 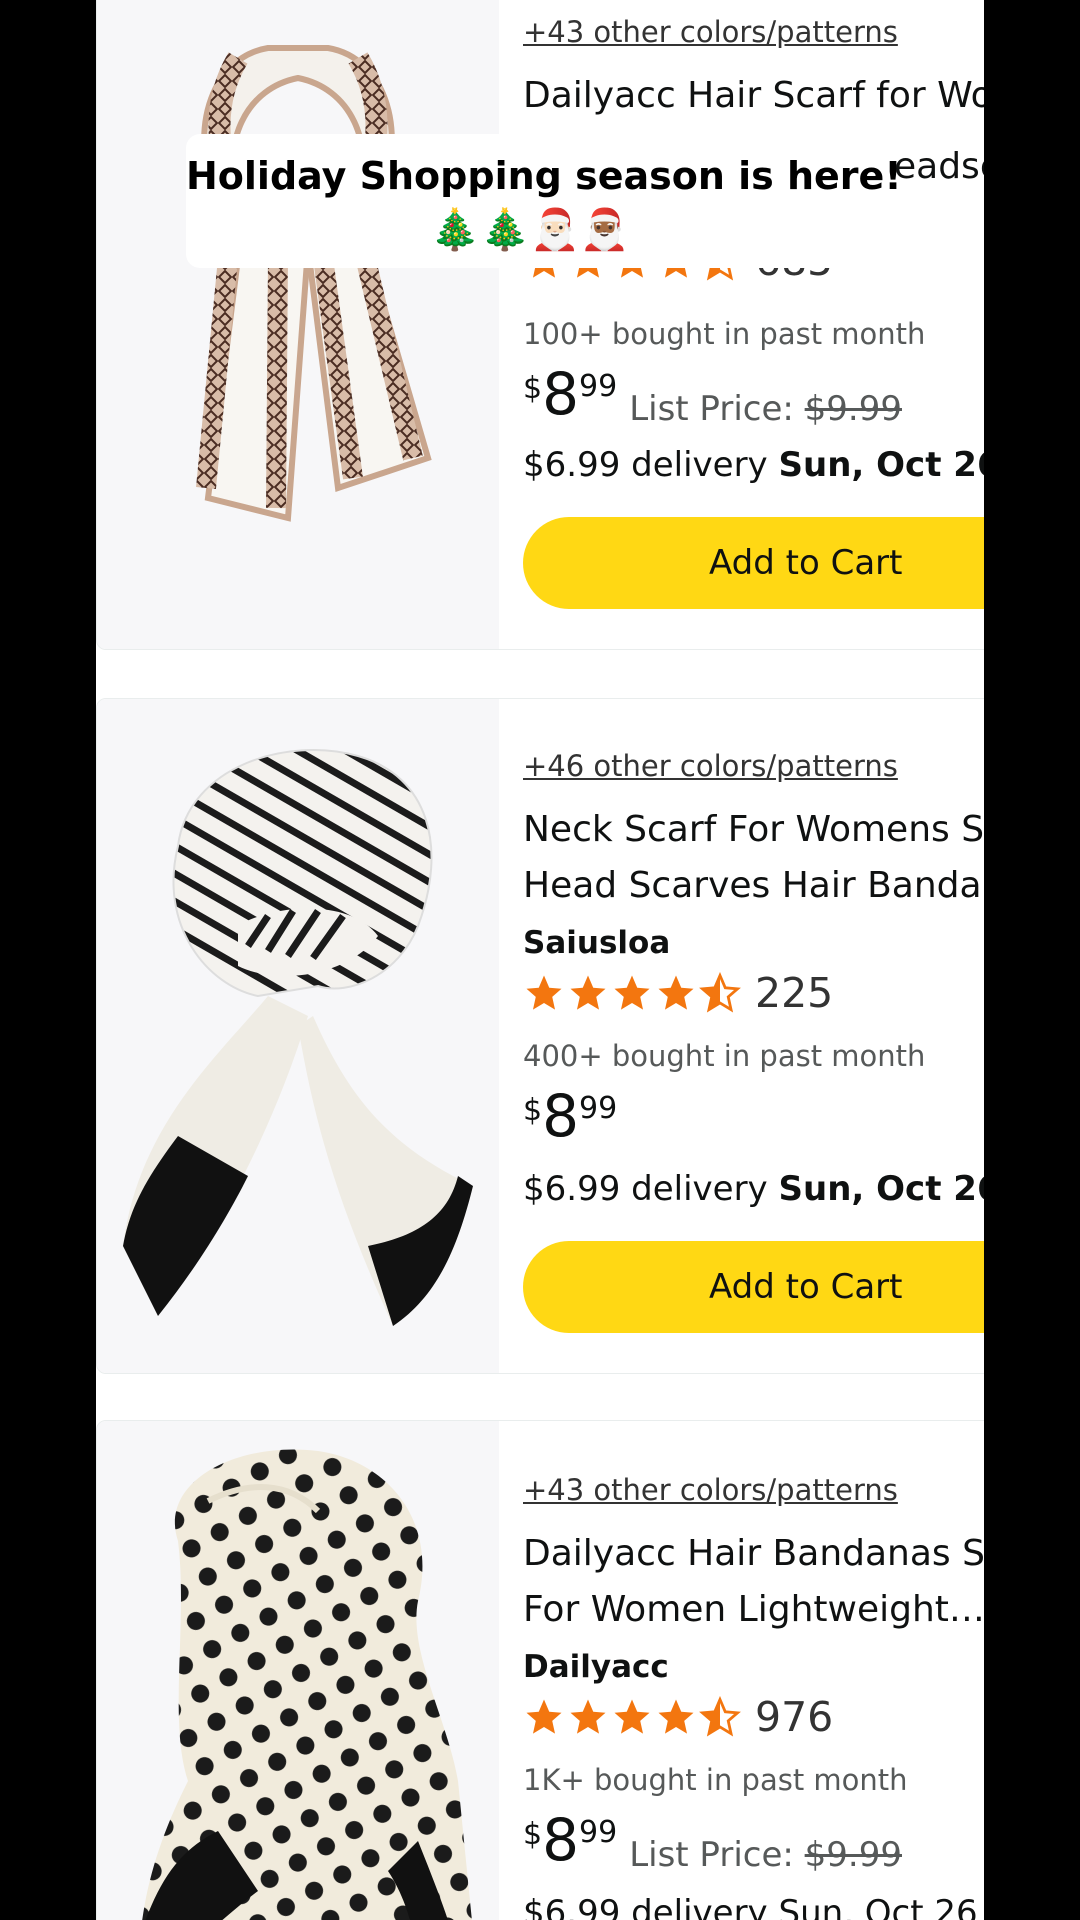 I want to click on holiday-banner: Holiday Shopping season is here! 🎄🎄🎅🏻🎅🏾, so click(x=544, y=201).